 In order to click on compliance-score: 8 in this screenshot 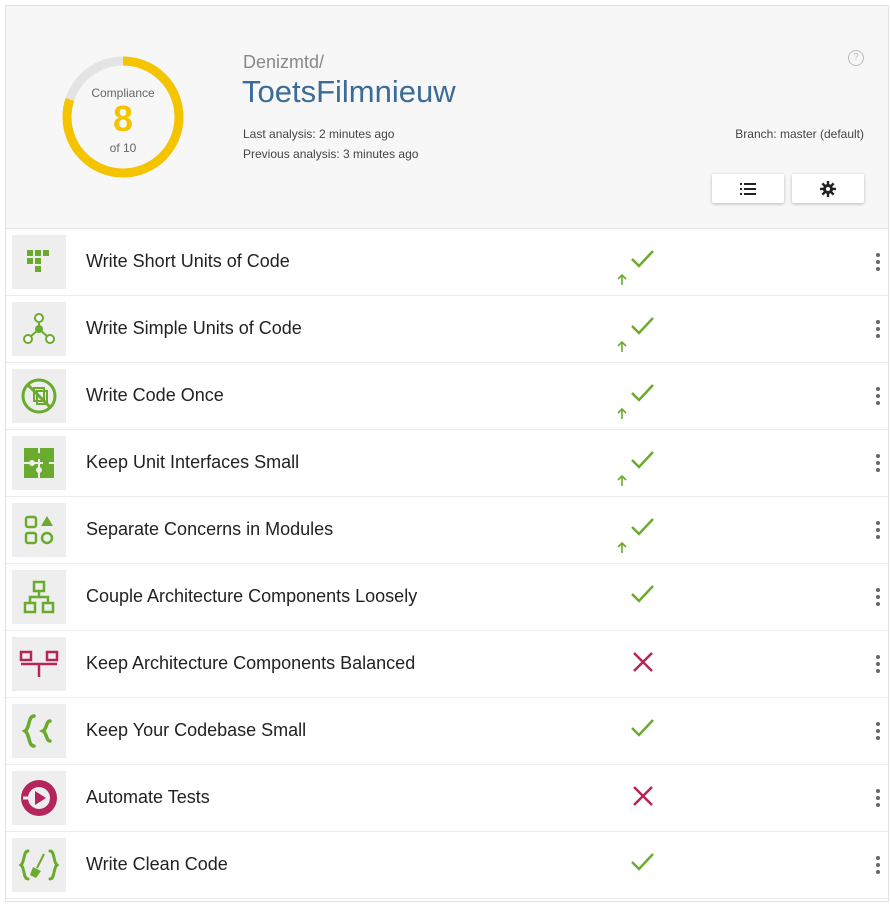, I will do `click(123, 118)`.